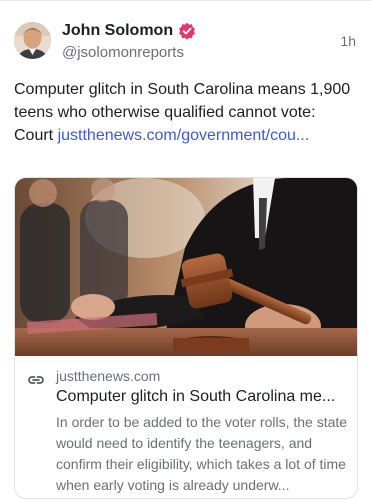 Image resolution: width=372 pixels, height=500 pixels. Describe the element at coordinates (32, 40) in the screenshot. I see `avatar` at that location.